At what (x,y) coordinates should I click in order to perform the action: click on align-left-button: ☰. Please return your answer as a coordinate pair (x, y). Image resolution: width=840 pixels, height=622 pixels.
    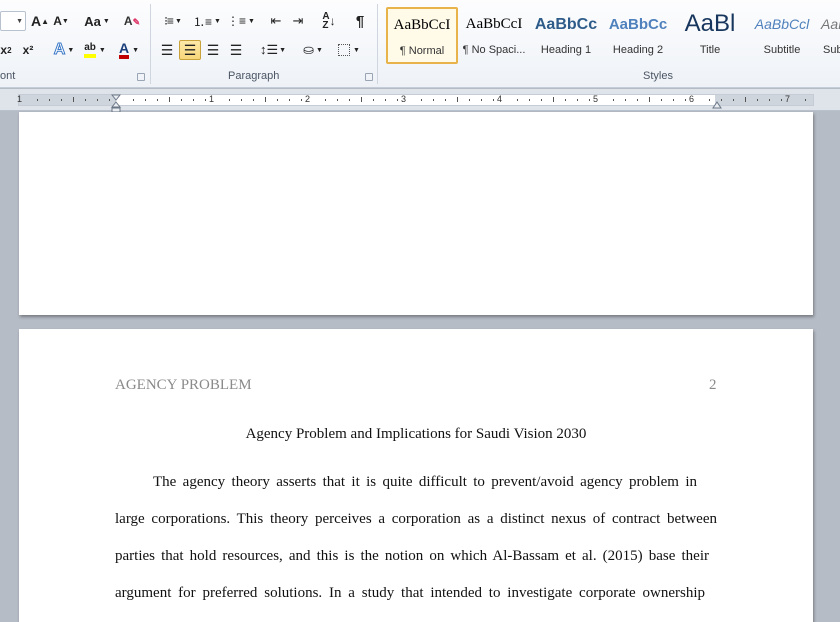
    Looking at the image, I should click on (167, 50).